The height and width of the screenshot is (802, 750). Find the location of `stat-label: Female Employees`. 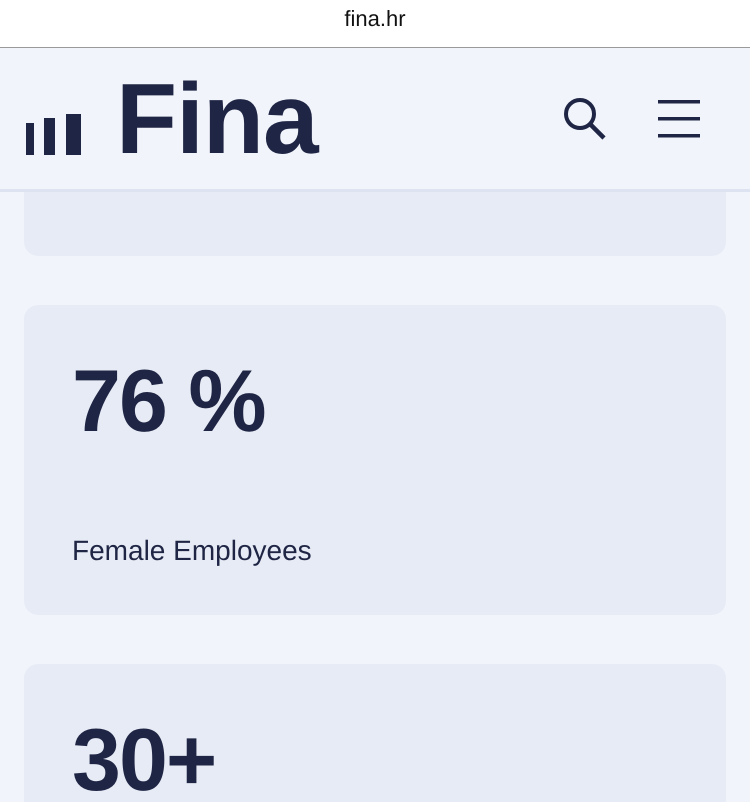

stat-label: Female Employees is located at coordinates (192, 551).